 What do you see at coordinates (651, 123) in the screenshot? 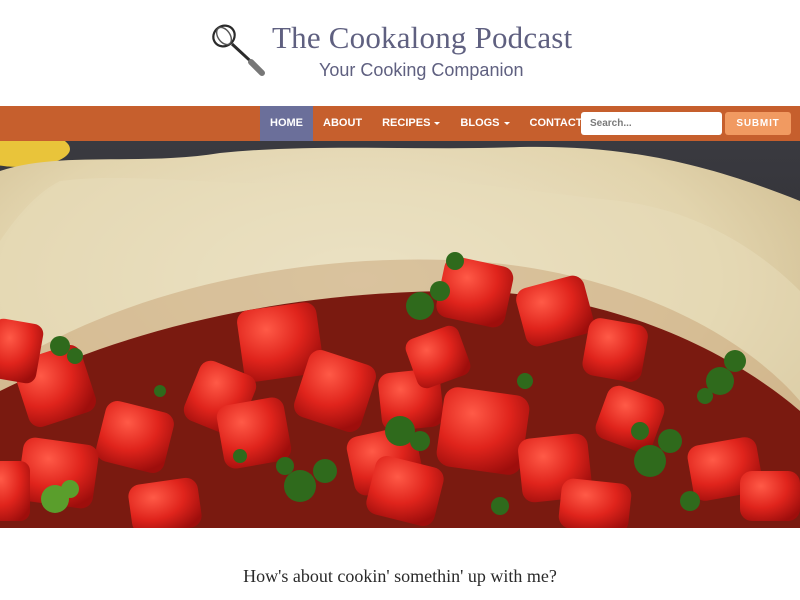
I see `search-input` at bounding box center [651, 123].